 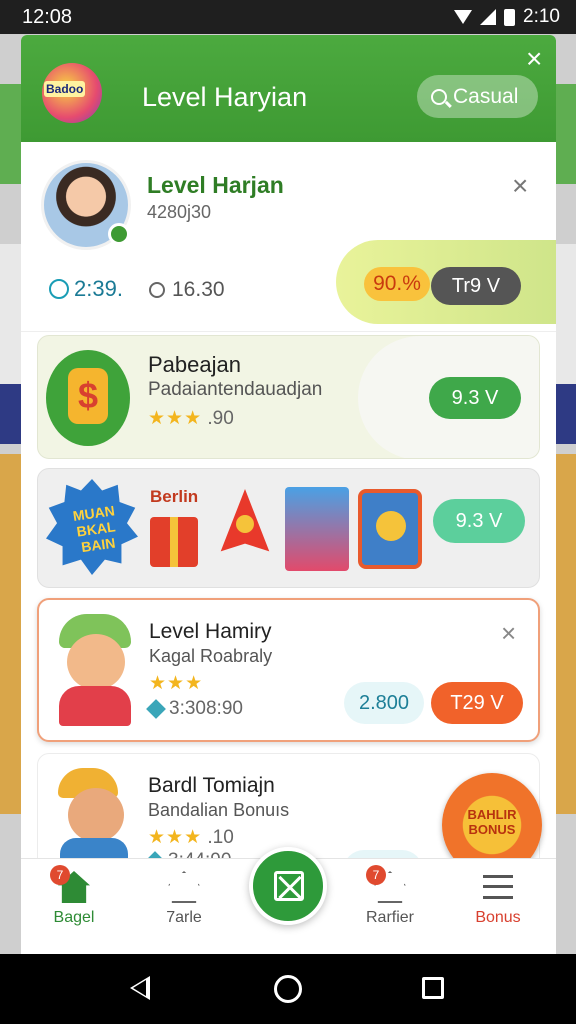 I want to click on box-icon, so click(x=289, y=886).